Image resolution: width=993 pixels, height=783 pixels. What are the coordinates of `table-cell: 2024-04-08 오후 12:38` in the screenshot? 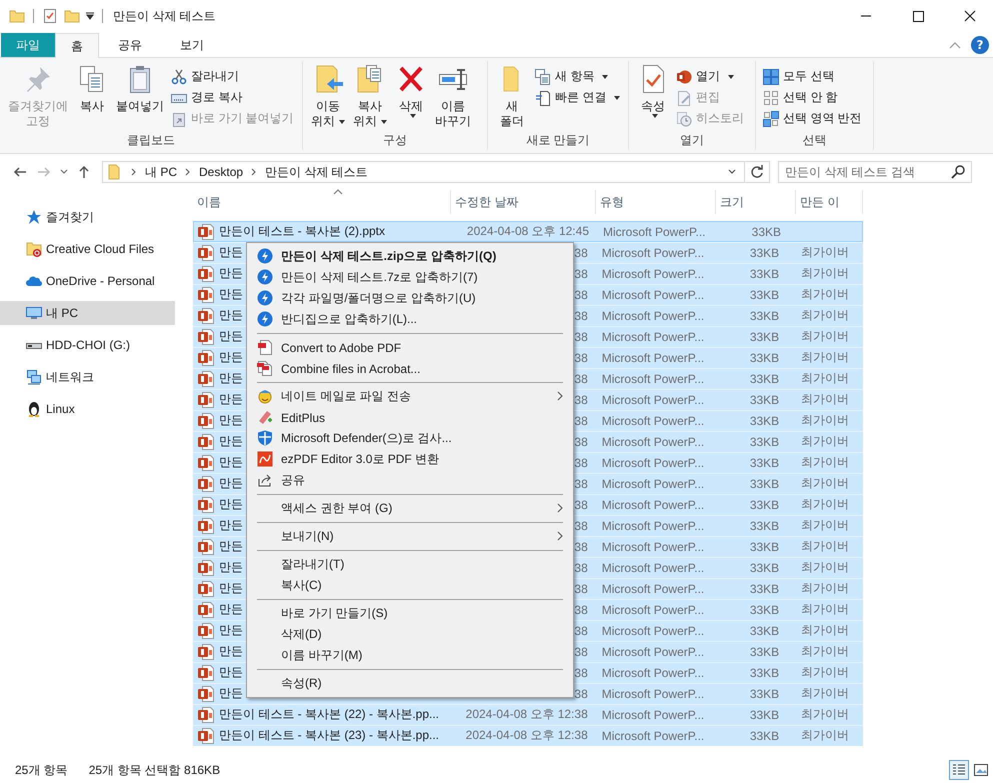 It's located at (527, 714).